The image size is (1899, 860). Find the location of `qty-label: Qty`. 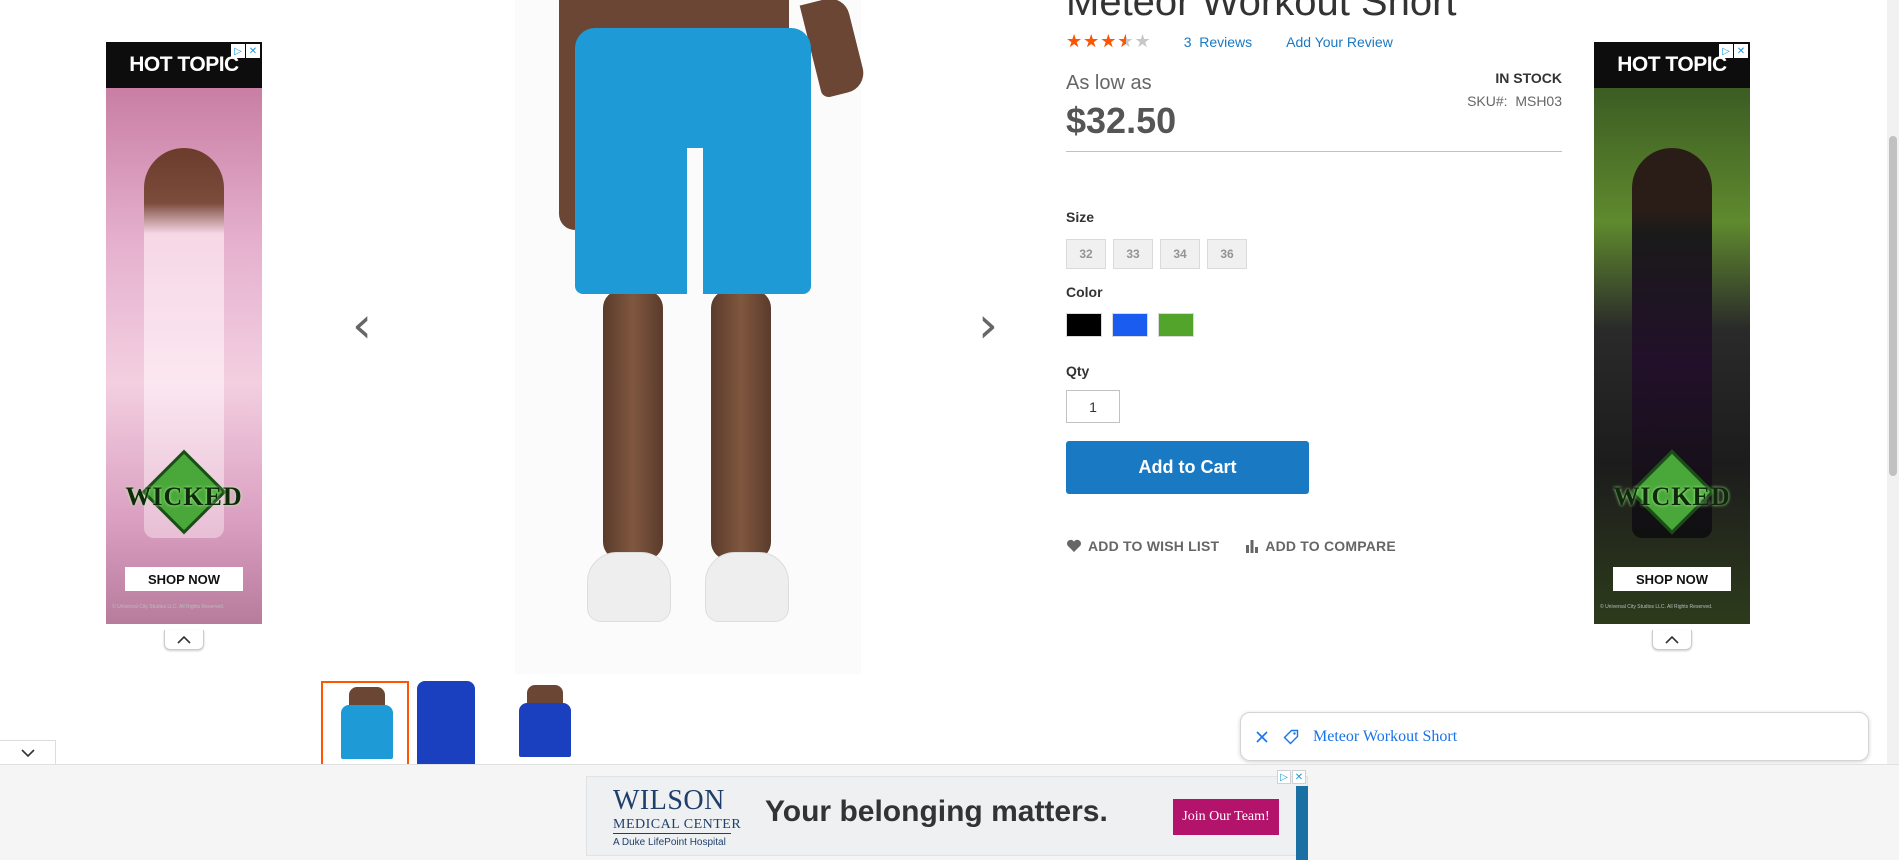

qty-label: Qty is located at coordinates (1078, 371).